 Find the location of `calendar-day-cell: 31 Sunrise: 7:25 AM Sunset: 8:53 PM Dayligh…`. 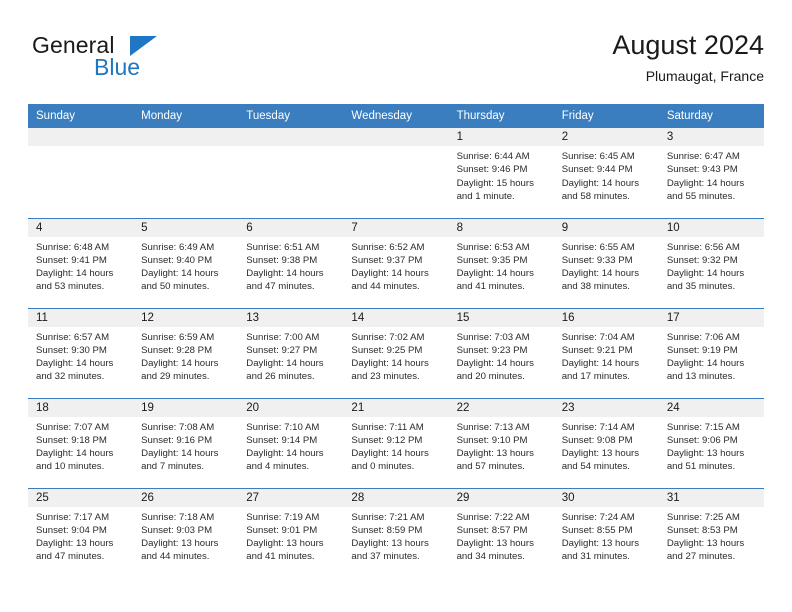

calendar-day-cell: 31 Sunrise: 7:25 AM Sunset: 8:53 PM Dayligh… is located at coordinates (711, 532).